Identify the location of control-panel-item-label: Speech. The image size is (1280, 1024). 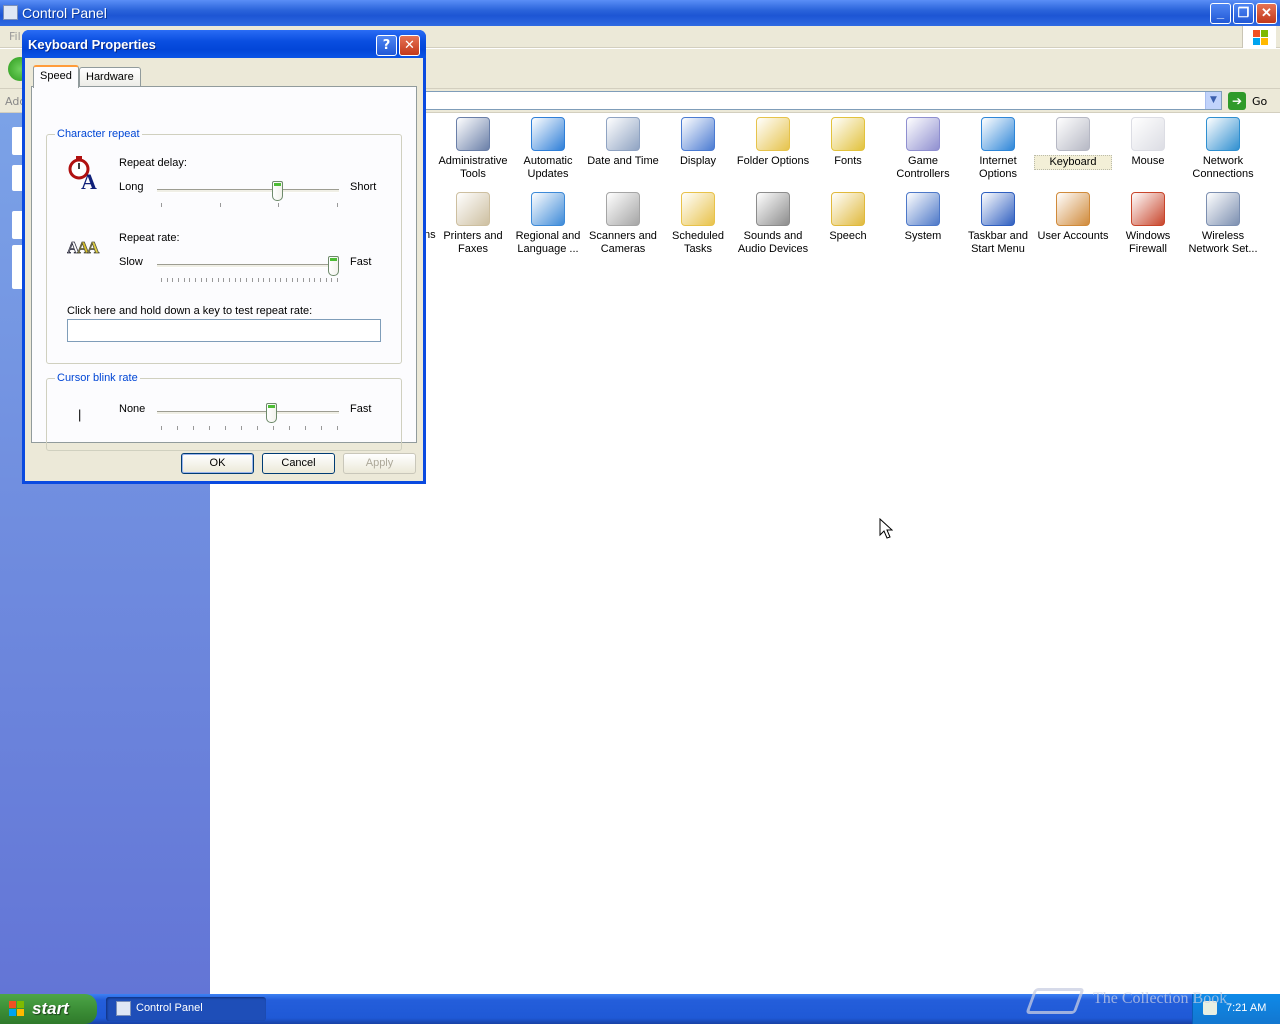
(848, 236).